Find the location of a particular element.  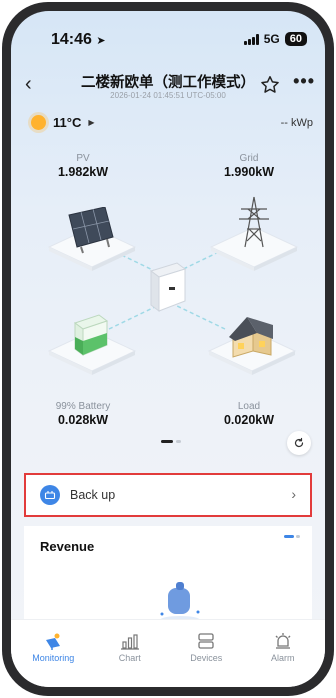

revenue-card: Revenue is located at coordinates (168, 576).